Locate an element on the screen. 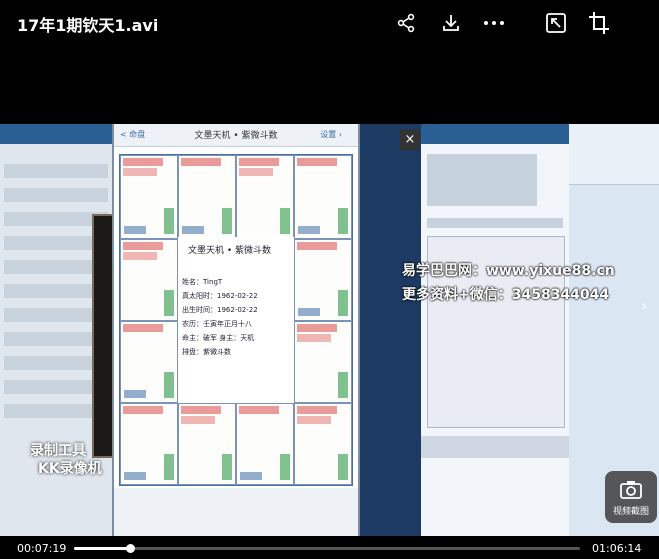  recorder-logo-line: KK录像机 is located at coordinates (70, 469).